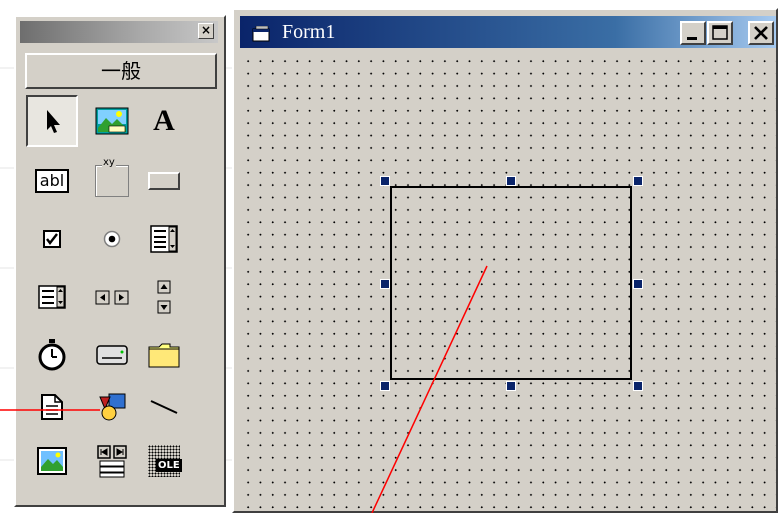  I want to click on maximize-icon, so click(720, 32).